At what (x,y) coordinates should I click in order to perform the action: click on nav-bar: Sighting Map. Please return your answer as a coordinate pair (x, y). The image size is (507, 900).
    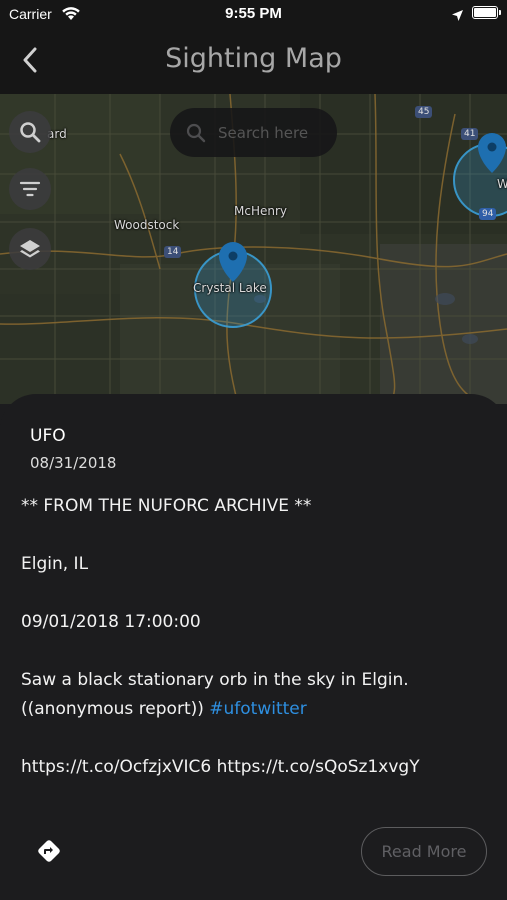
    Looking at the image, I should click on (253, 61).